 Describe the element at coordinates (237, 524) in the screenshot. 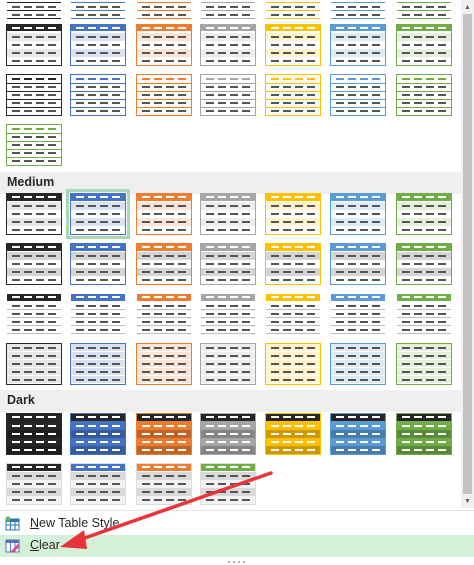

I see `new-table-style-menu-item: New Table Style` at that location.